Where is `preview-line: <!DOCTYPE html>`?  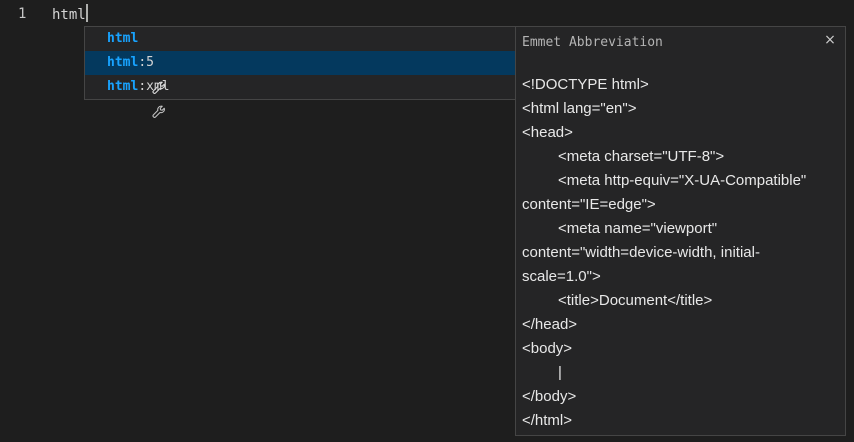 preview-line: <!DOCTYPE html> is located at coordinates (585, 84).